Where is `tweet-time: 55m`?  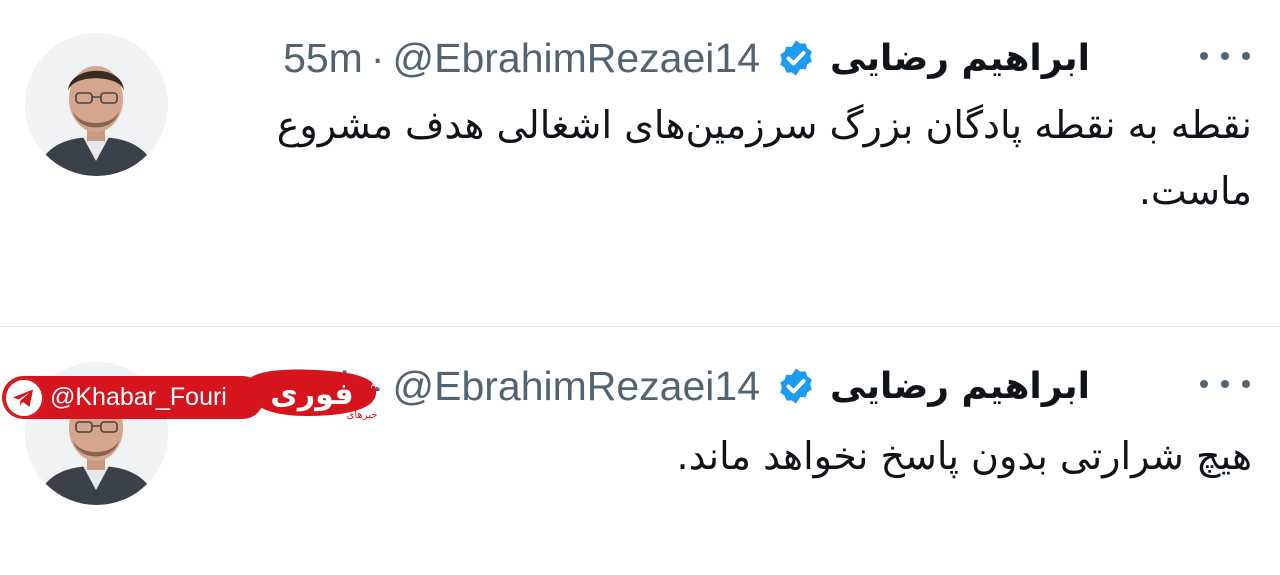
tweet-time: 55m is located at coordinates (323, 58).